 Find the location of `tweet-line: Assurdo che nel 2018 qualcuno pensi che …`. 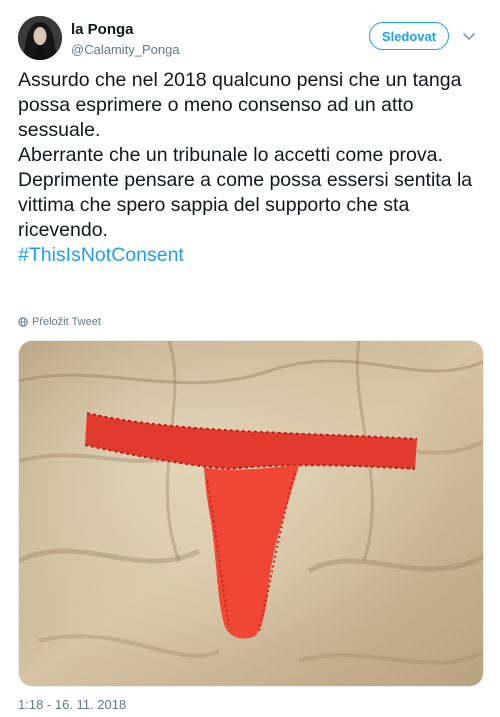

tweet-line: Assurdo che nel 2018 qualcuno pensi che … is located at coordinates (240, 105).